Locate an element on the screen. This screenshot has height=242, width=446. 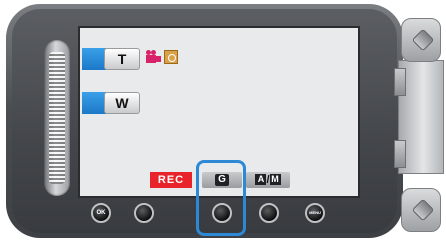
rec-soft-label: REC is located at coordinates (171, 180).